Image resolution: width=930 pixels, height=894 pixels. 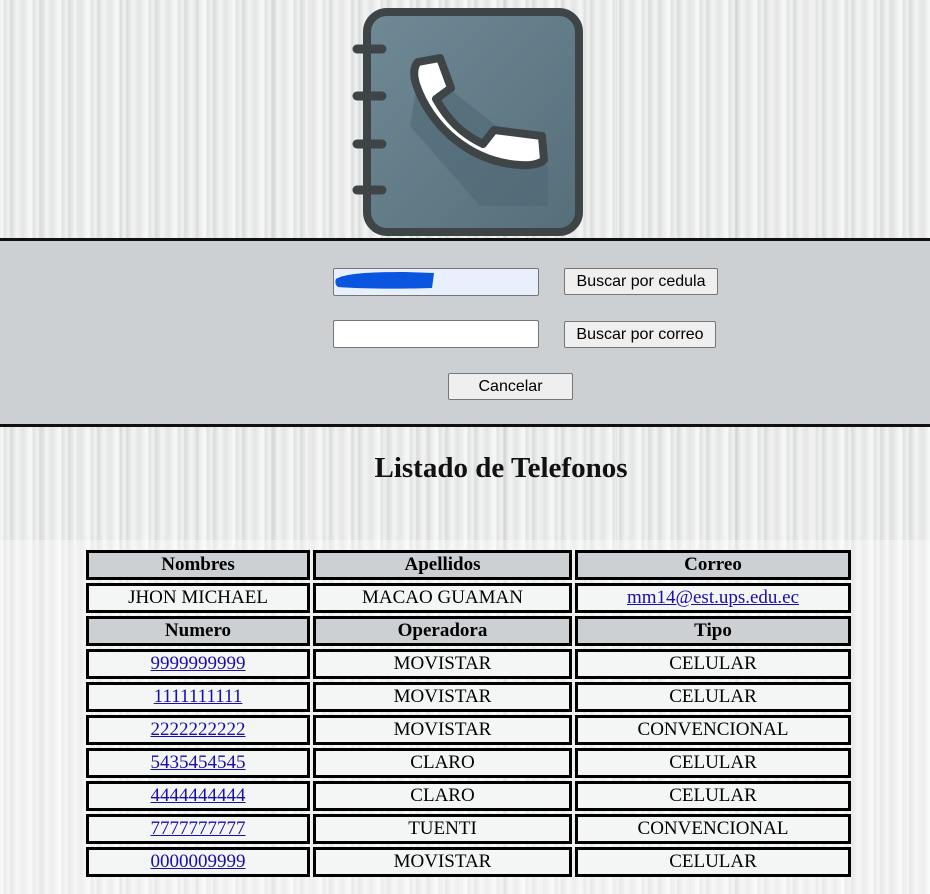 I want to click on header-operadora: Operadora, so click(x=442, y=631).